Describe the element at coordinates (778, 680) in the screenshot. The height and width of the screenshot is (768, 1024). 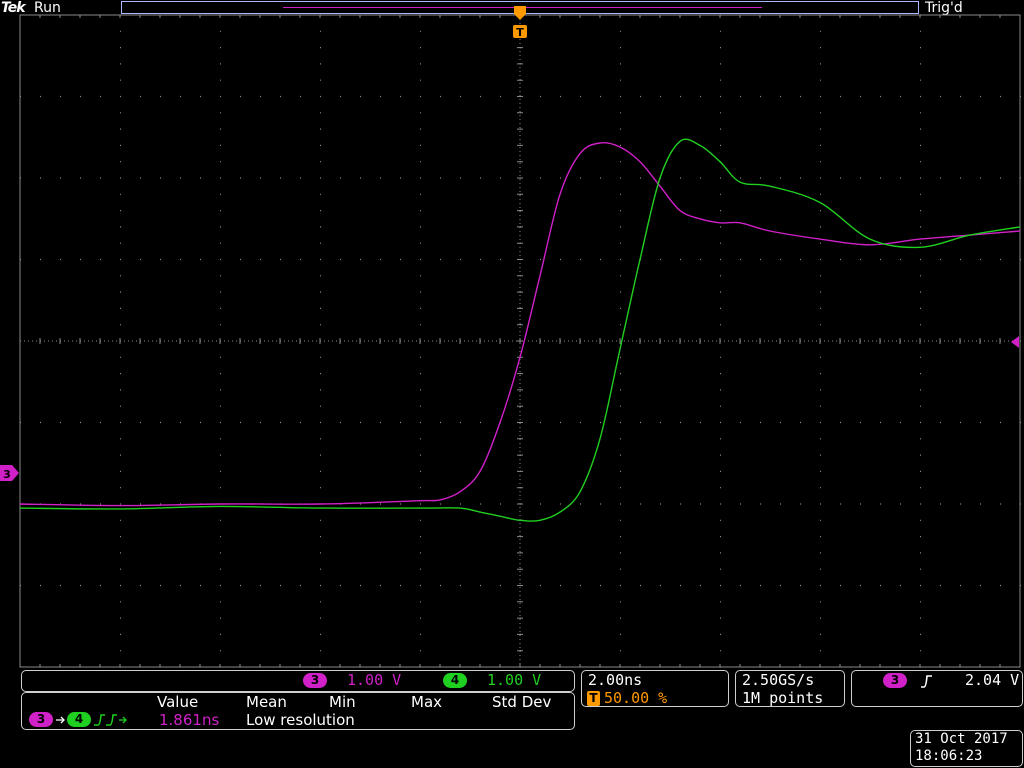
I see `sample-rate: 2.50GS/s` at that location.